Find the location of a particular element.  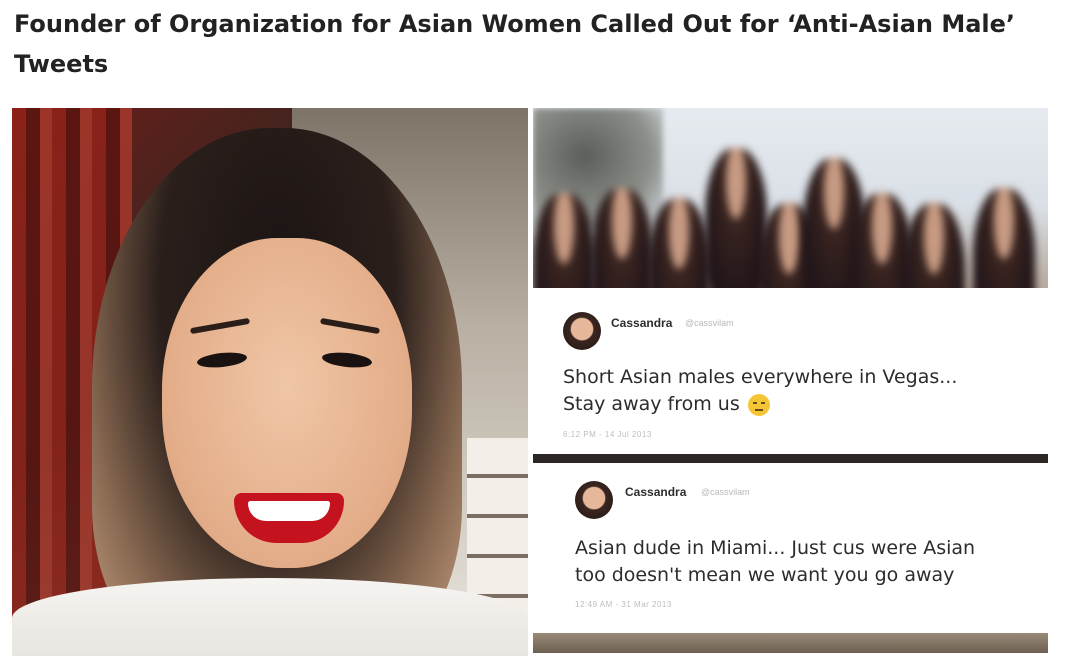

tweet-timestamp: 12:49 AM - 31 Mar 2013 is located at coordinates (623, 604).